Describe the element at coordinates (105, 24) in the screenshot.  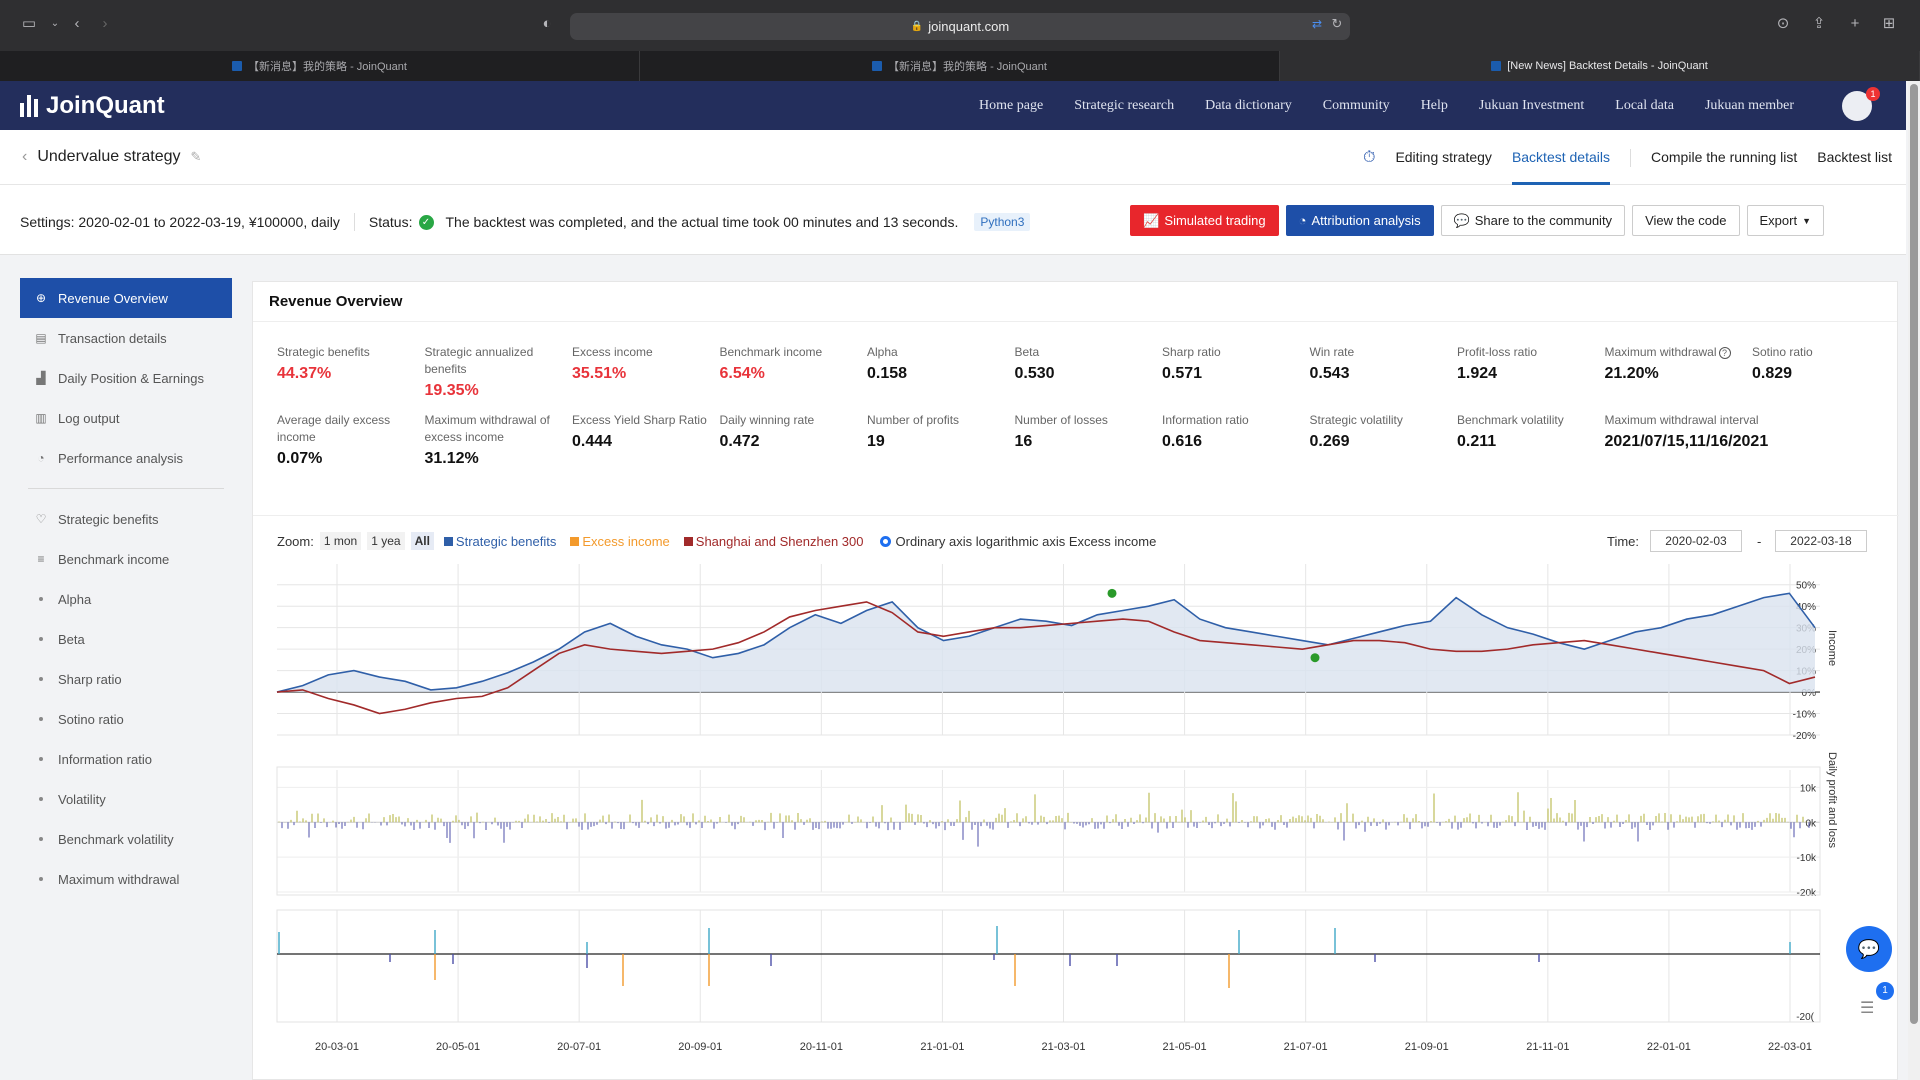
I see `forward-icon: ›` at that location.